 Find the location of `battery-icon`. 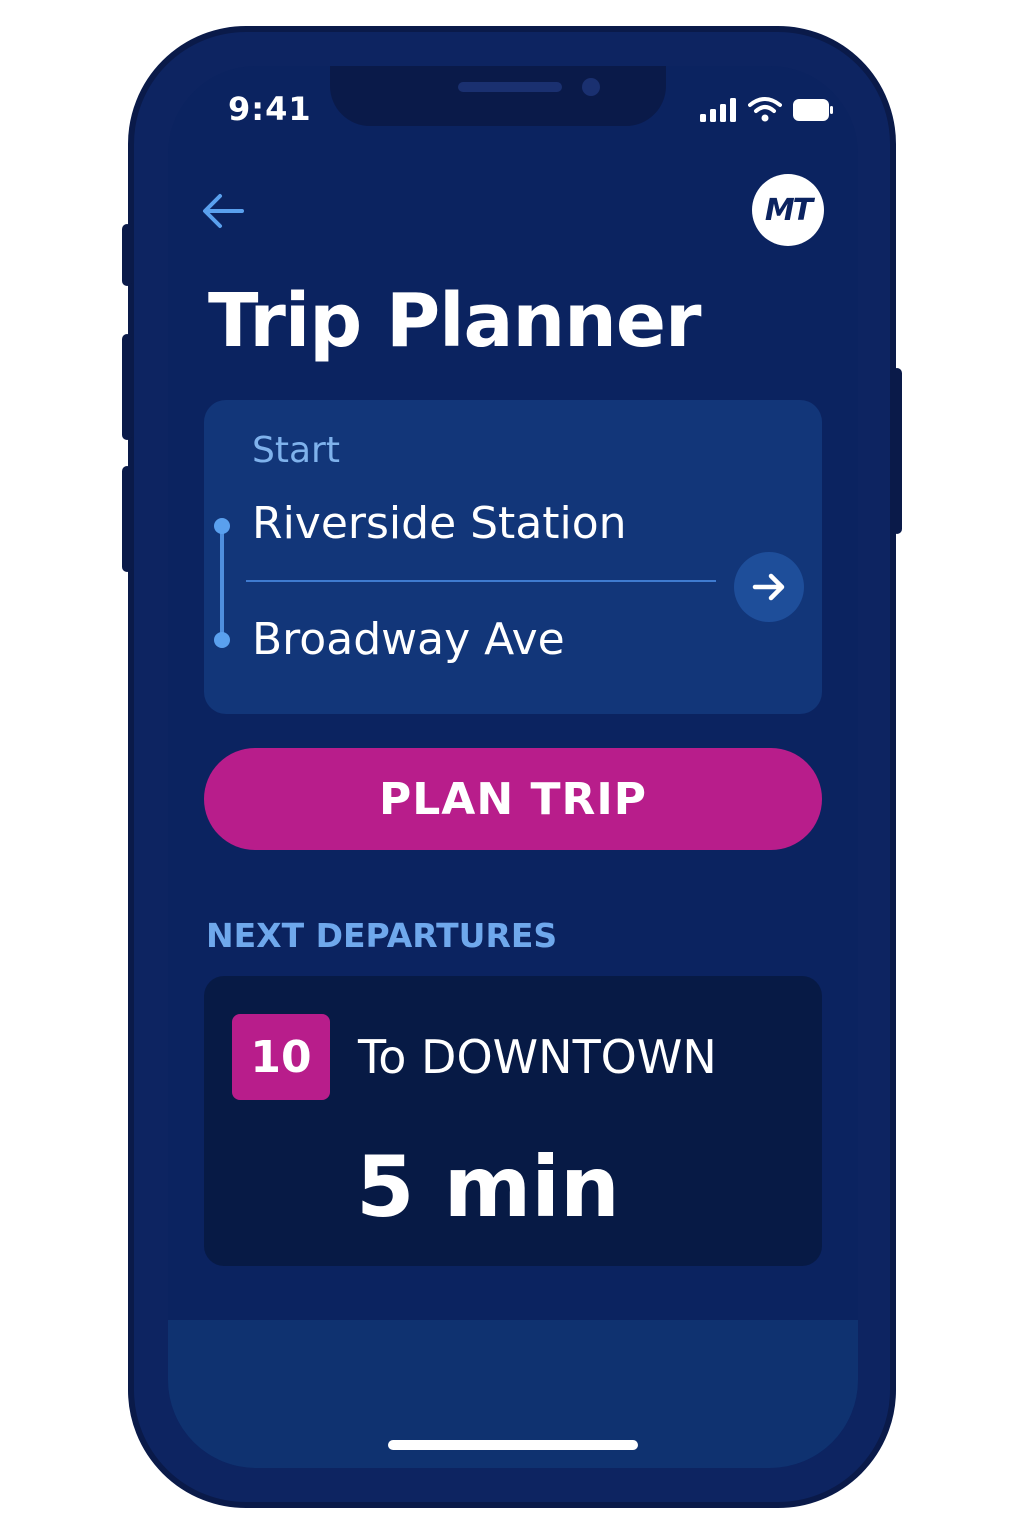

battery-icon is located at coordinates (813, 110).